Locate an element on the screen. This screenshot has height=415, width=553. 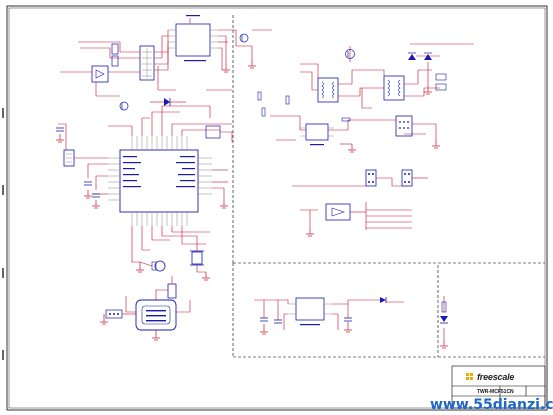
diode-array is located at coordinates (420, 56).